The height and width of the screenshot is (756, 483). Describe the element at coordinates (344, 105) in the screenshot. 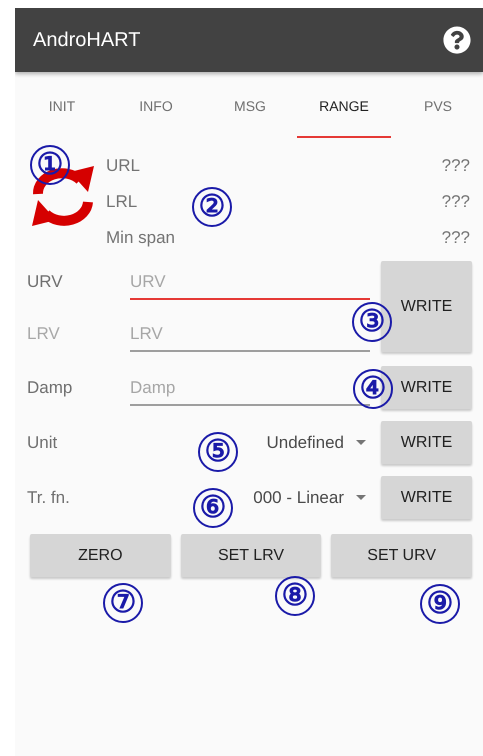

I see `tab: RANGE` at that location.